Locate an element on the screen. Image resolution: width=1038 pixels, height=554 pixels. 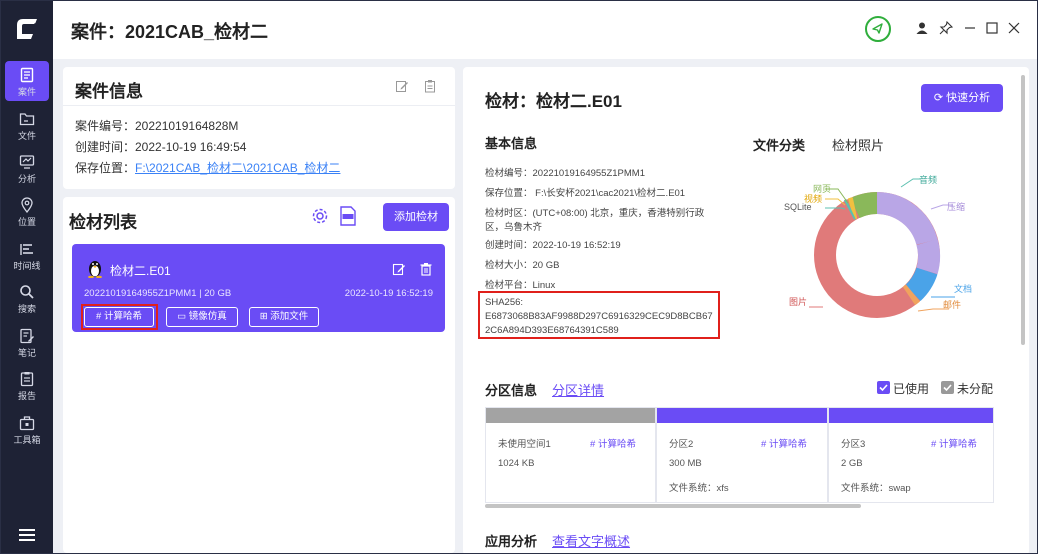
sidebar-item-analysis: 分析 is located at coordinates (27, 168).